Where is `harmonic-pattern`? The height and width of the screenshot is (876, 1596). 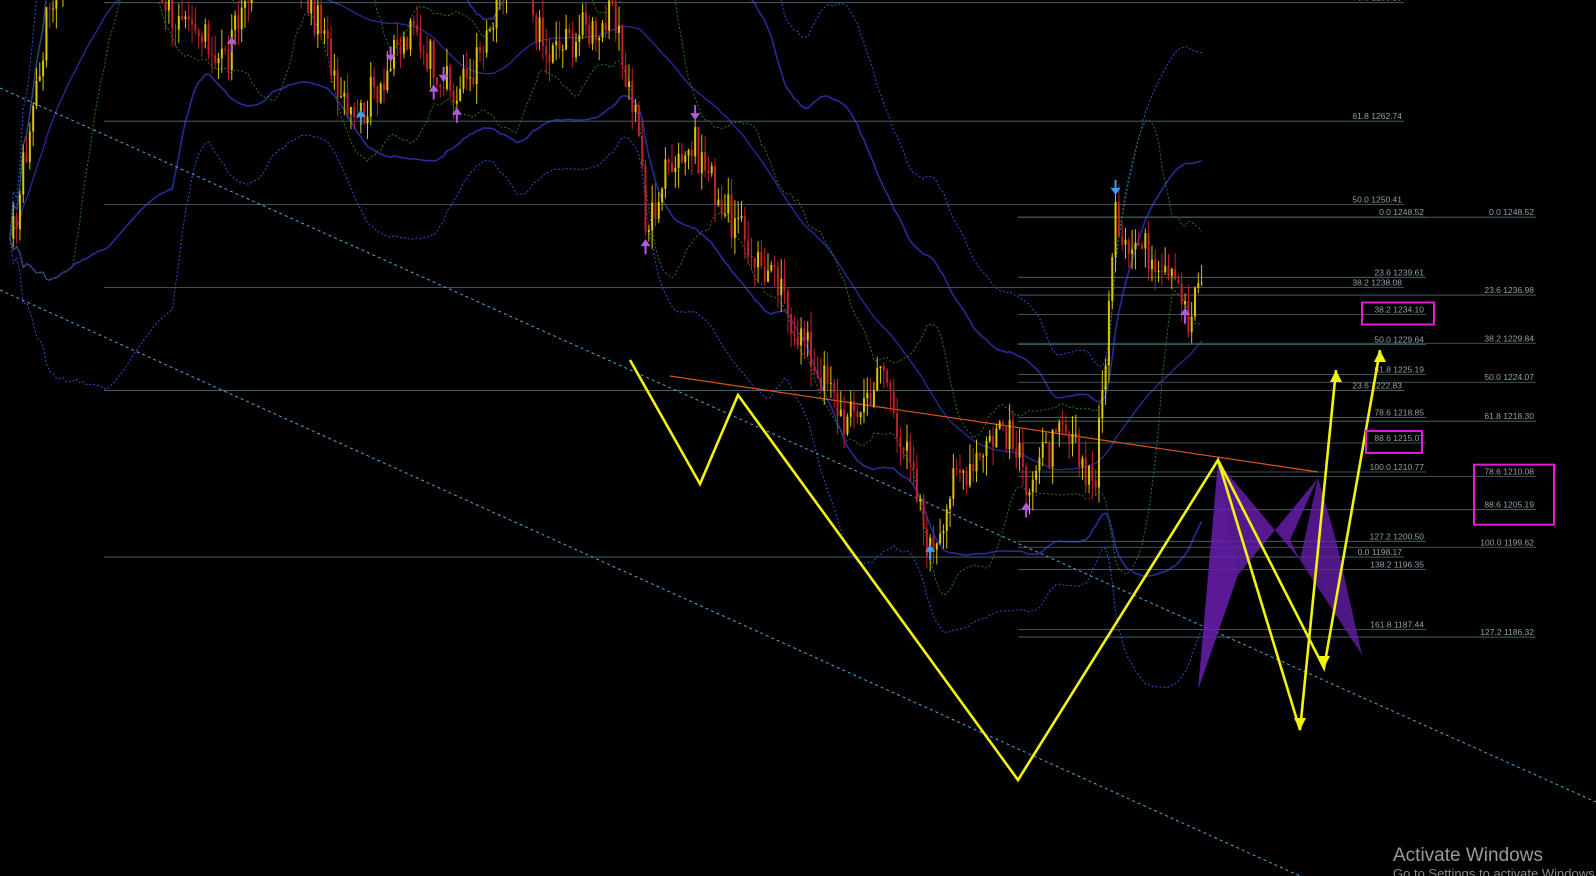 harmonic-pattern is located at coordinates (1280, 576).